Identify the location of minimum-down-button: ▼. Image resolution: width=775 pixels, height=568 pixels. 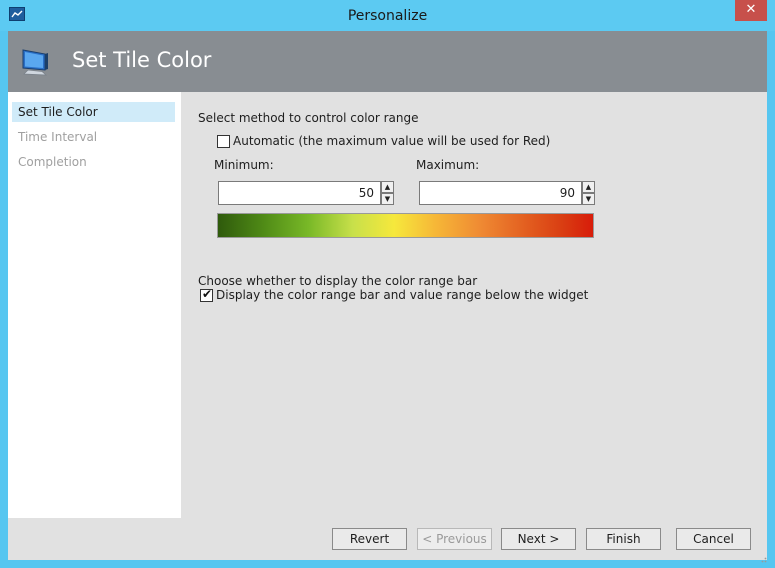
(387, 199).